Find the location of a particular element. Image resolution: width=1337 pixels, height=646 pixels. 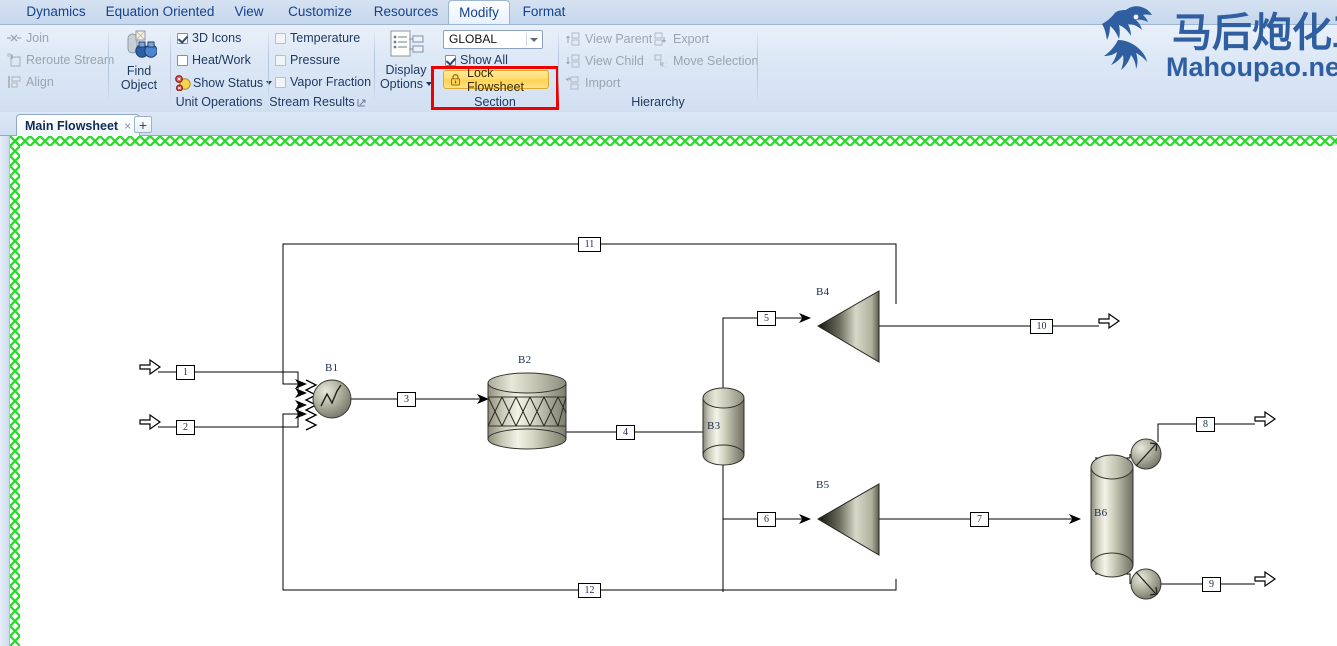

tab-equation-oriented: Equation Oriented is located at coordinates (160, 12).